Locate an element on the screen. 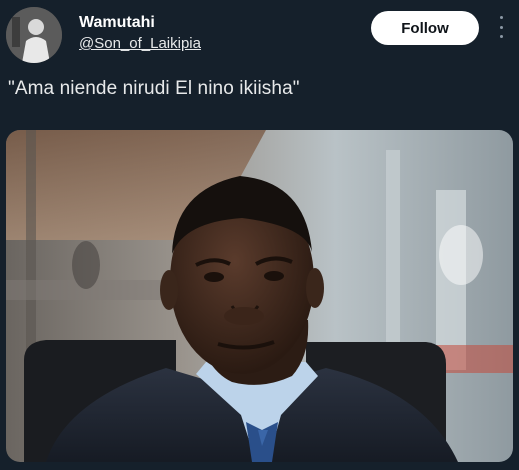  avatar-image is located at coordinates (34, 35).